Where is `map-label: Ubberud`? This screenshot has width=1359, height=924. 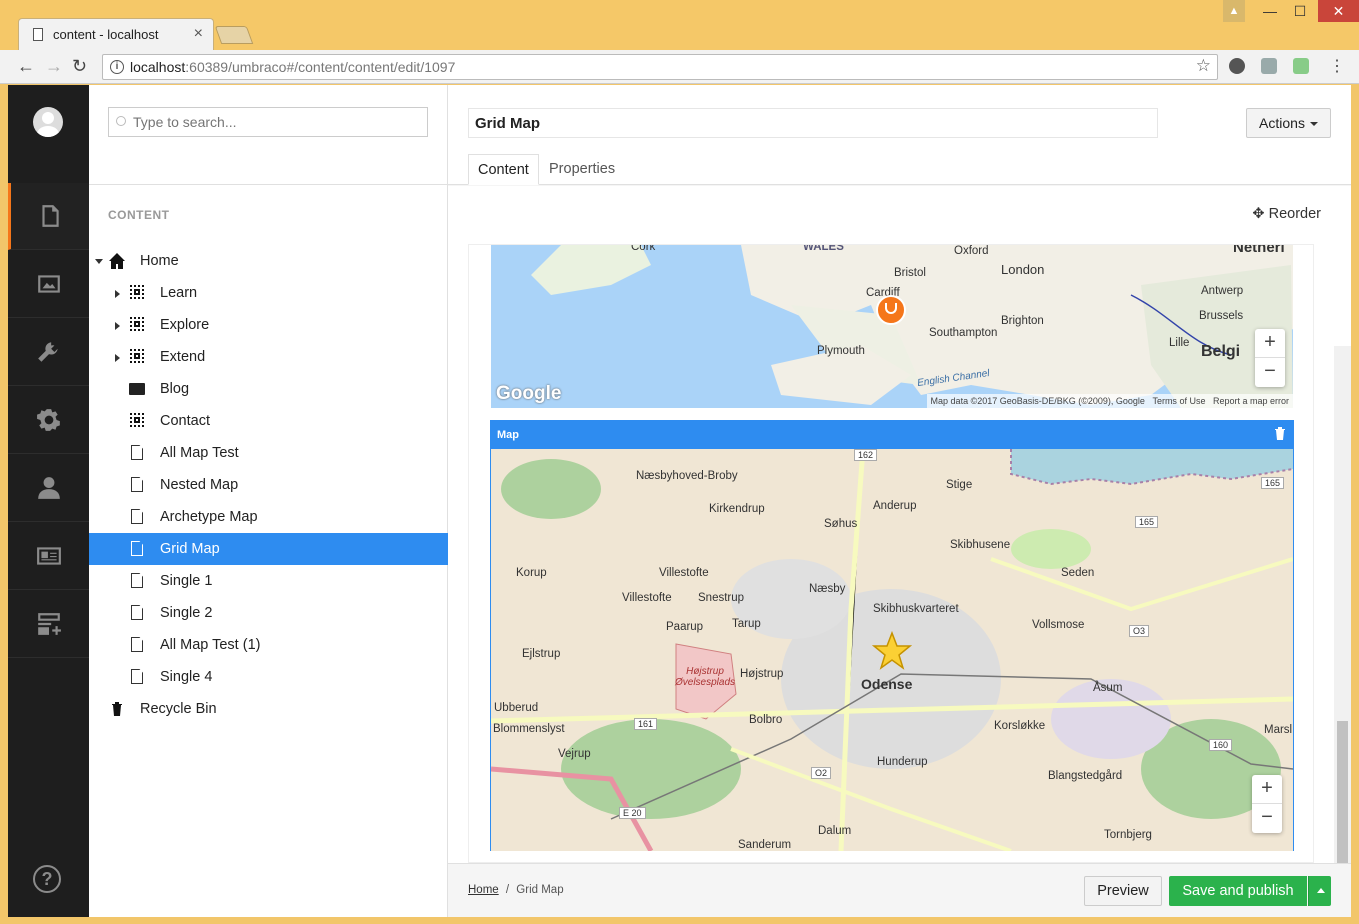 map-label: Ubberud is located at coordinates (516, 708).